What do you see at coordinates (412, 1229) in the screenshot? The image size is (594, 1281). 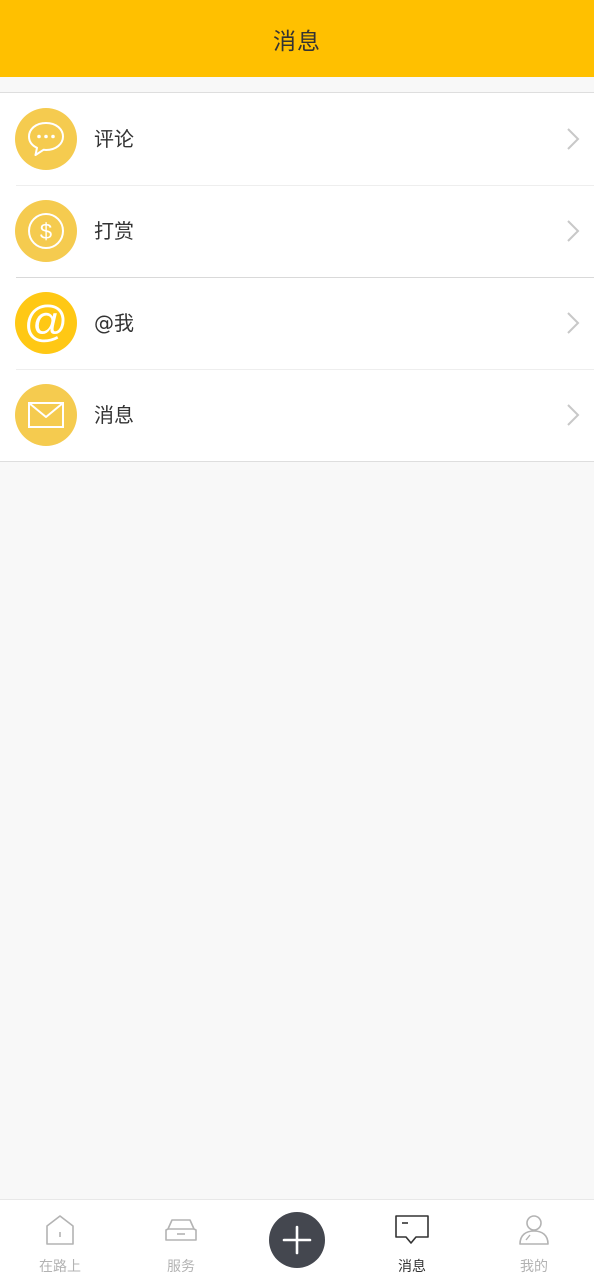 I see `message-box-icon` at bounding box center [412, 1229].